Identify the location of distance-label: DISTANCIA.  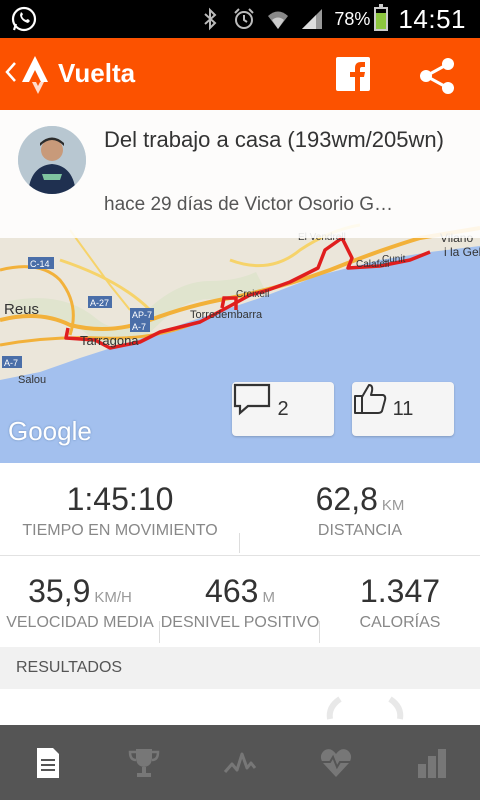
(360, 530).